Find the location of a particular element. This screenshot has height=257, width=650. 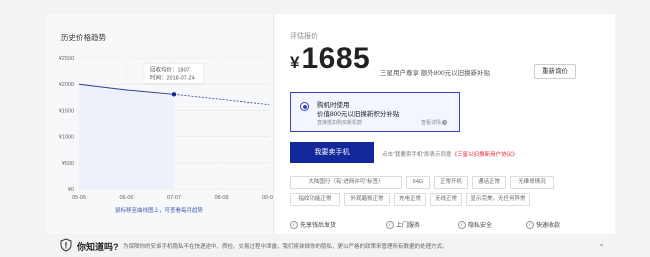

price-value: 1685 is located at coordinates (336, 58).